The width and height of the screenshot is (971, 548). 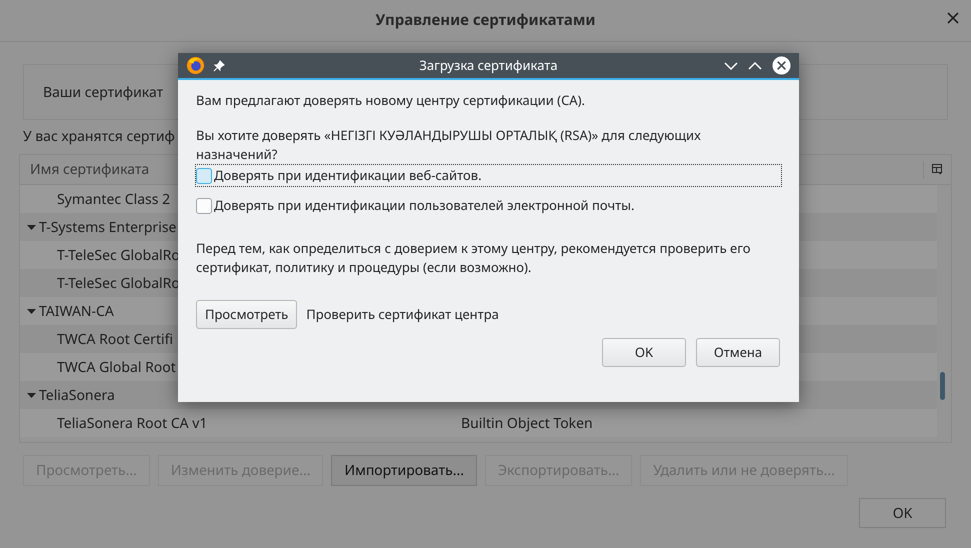 What do you see at coordinates (644, 352) in the screenshot?
I see `dialog-button: OK` at bounding box center [644, 352].